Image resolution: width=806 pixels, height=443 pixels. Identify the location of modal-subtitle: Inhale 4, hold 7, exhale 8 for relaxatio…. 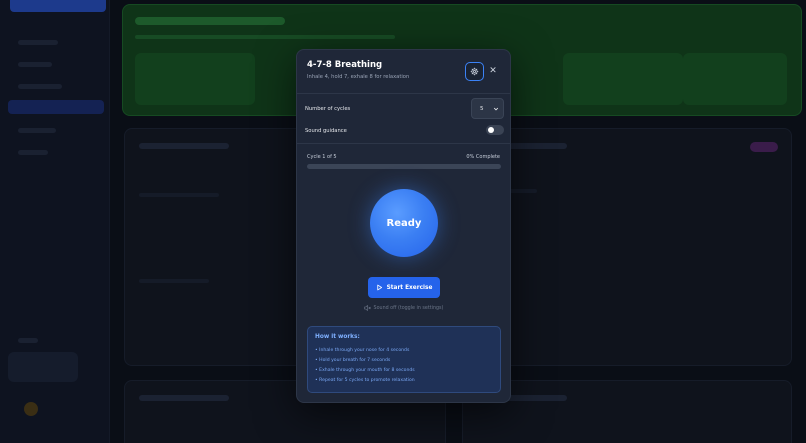
(358, 77).